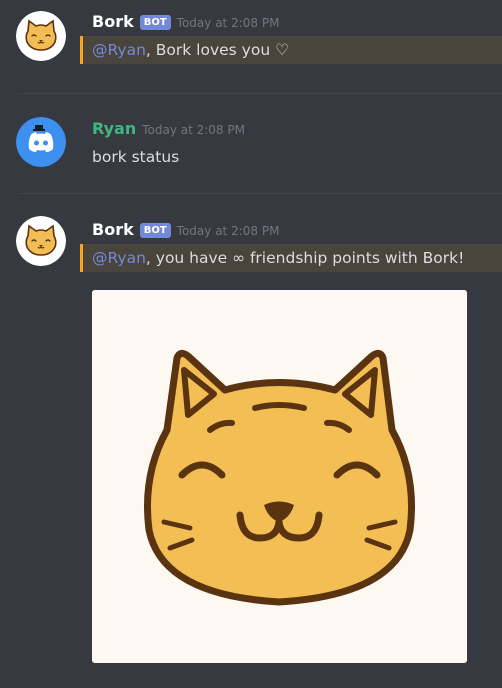  I want to click on mention-highlight: @Ryan, Bork loves you ♡, so click(291, 50).